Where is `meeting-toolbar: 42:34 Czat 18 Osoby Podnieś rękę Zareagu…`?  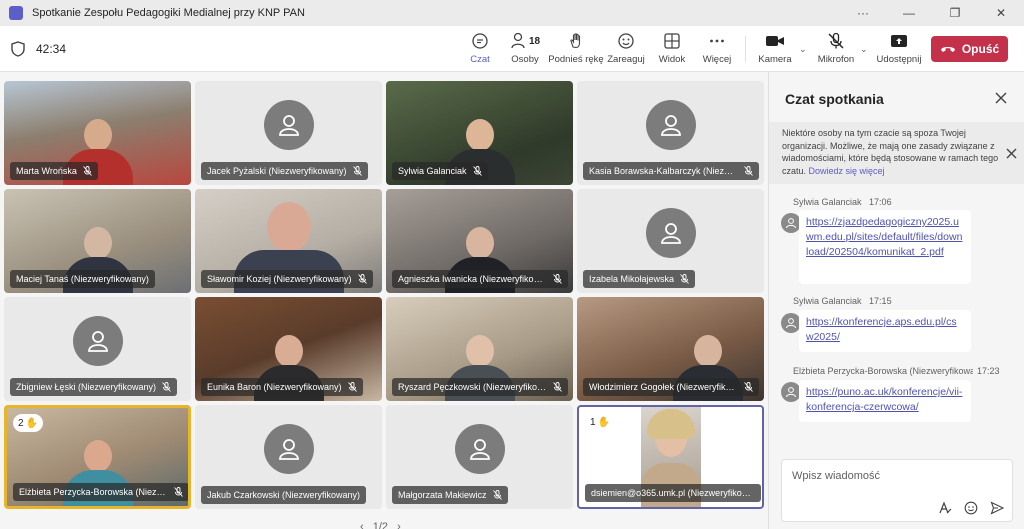
meeting-toolbar: 42:34 Czat 18 Osoby Podnieś rękę Zareagu… is located at coordinates (512, 50).